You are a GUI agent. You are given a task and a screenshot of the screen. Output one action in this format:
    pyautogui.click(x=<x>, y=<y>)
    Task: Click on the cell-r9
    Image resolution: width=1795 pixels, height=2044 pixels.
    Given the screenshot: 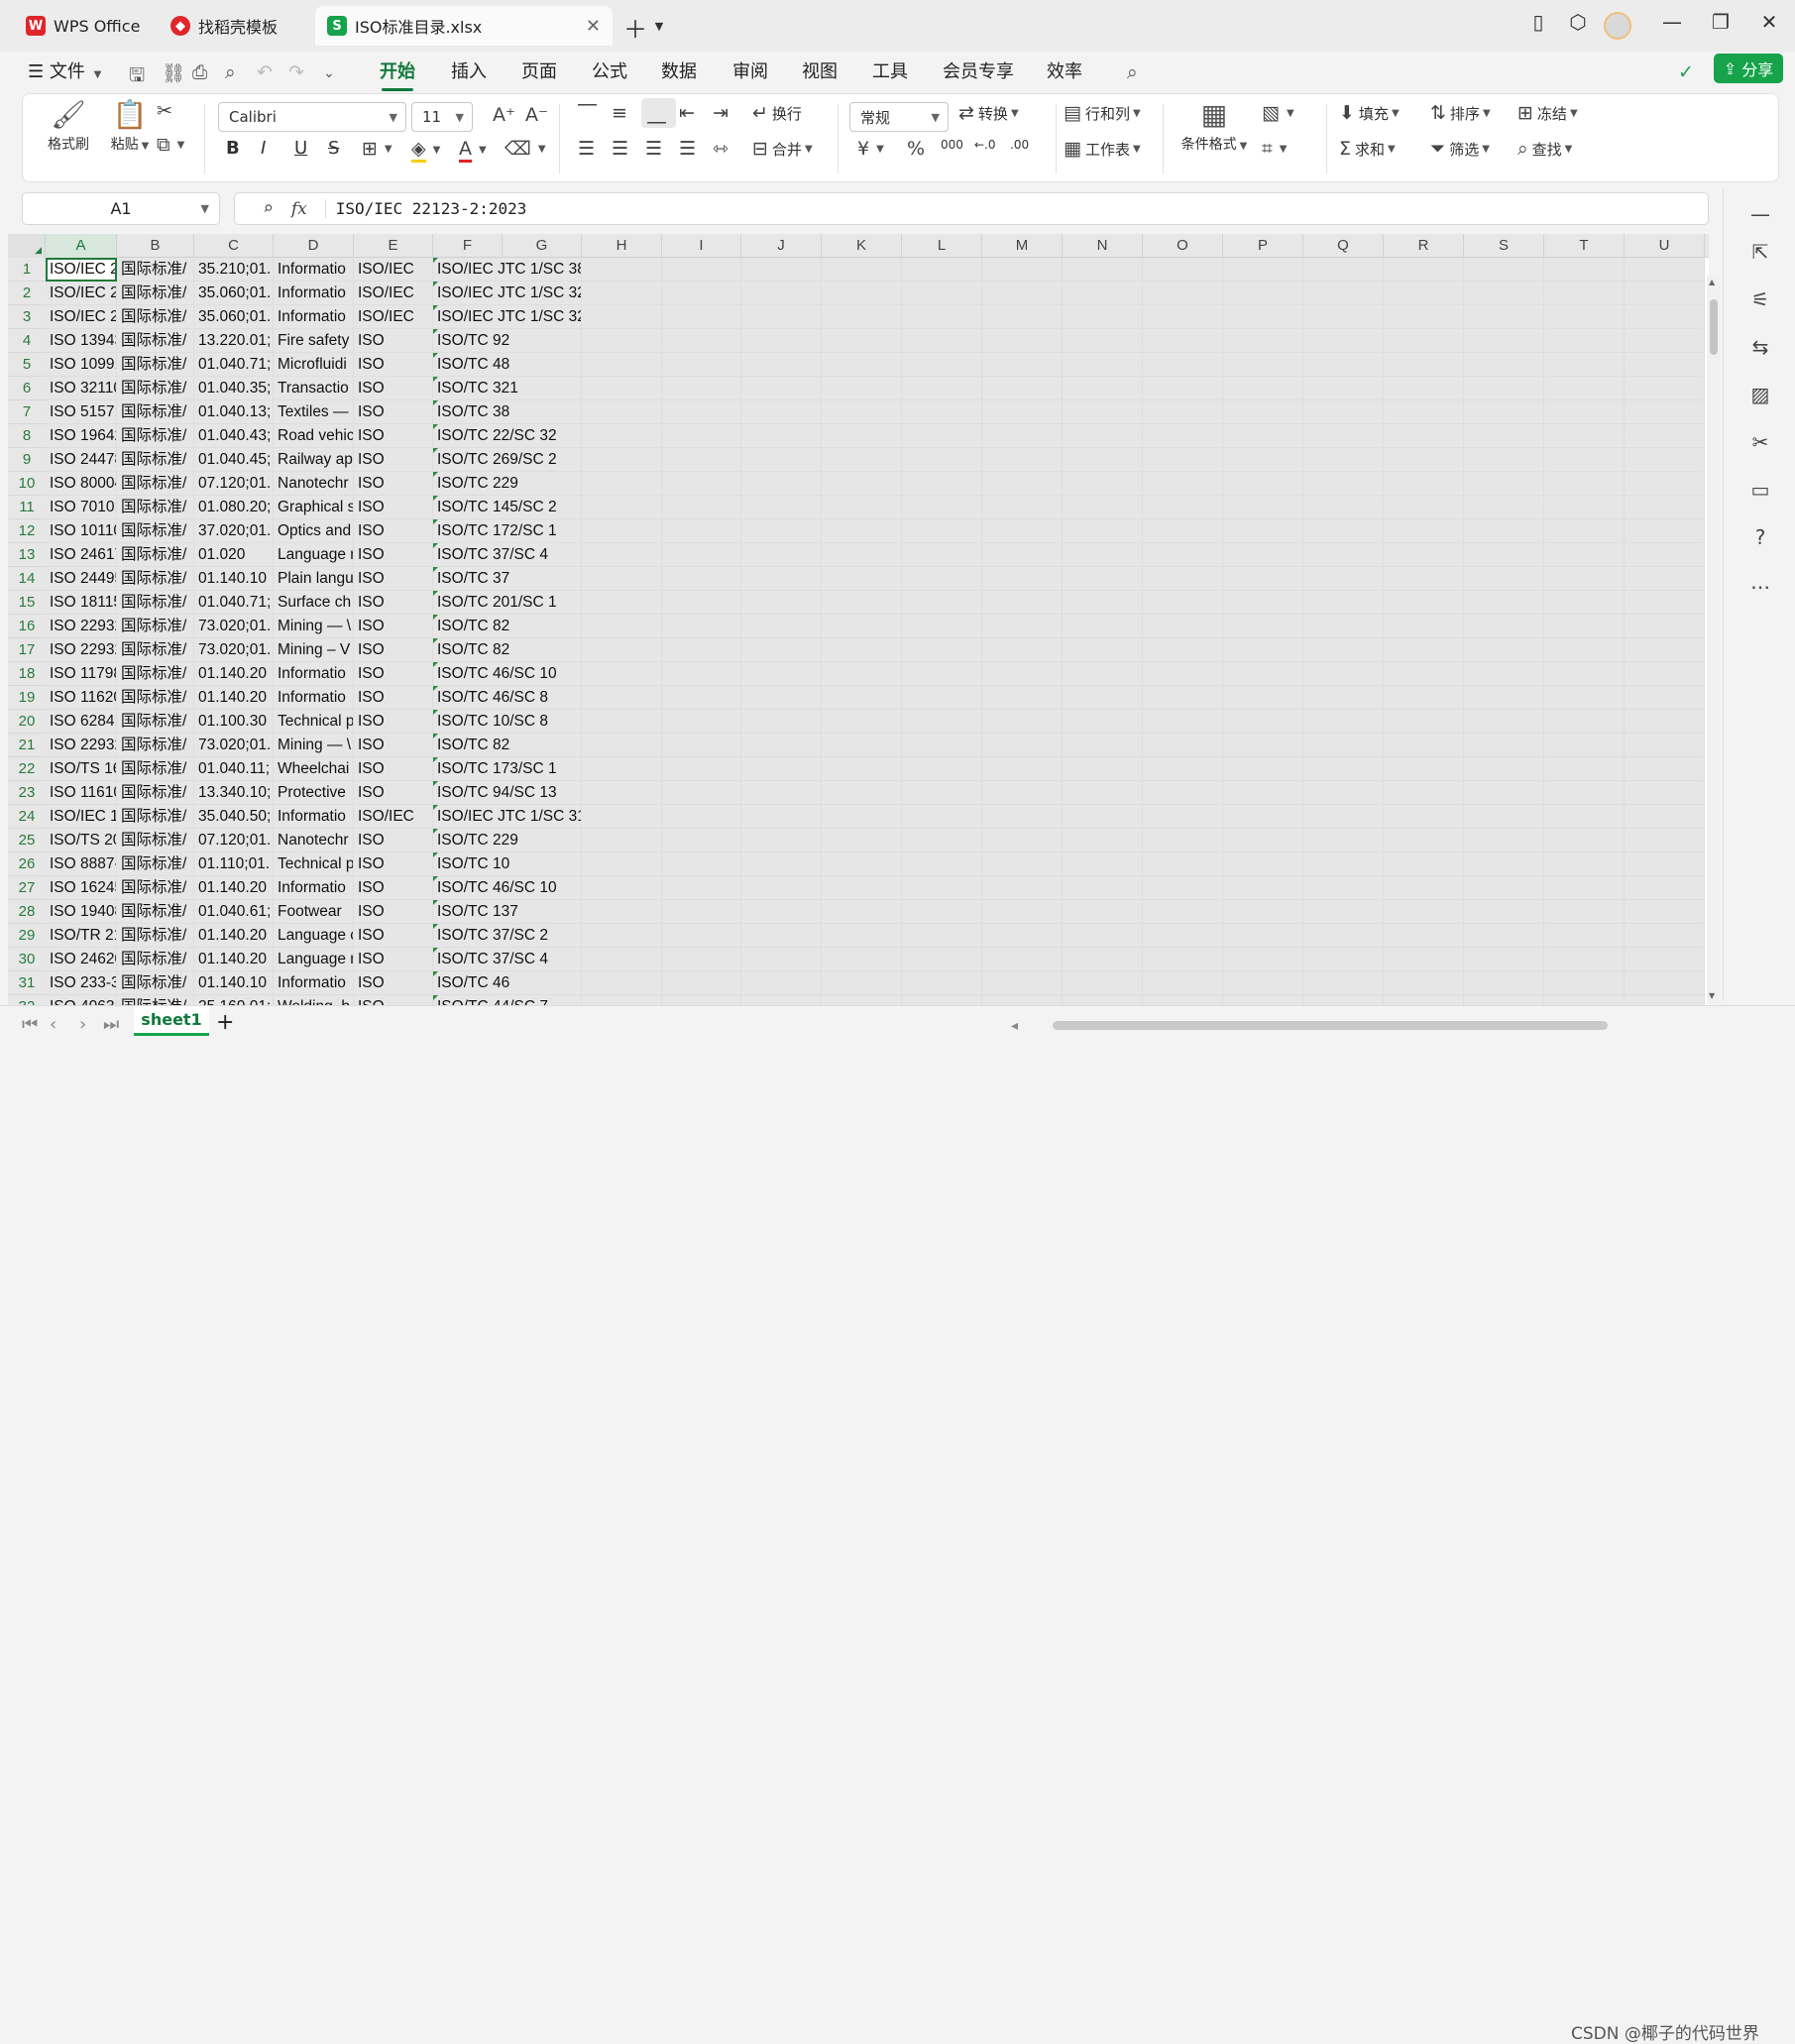 What is the action you would take?
    pyautogui.click(x=1424, y=460)
    